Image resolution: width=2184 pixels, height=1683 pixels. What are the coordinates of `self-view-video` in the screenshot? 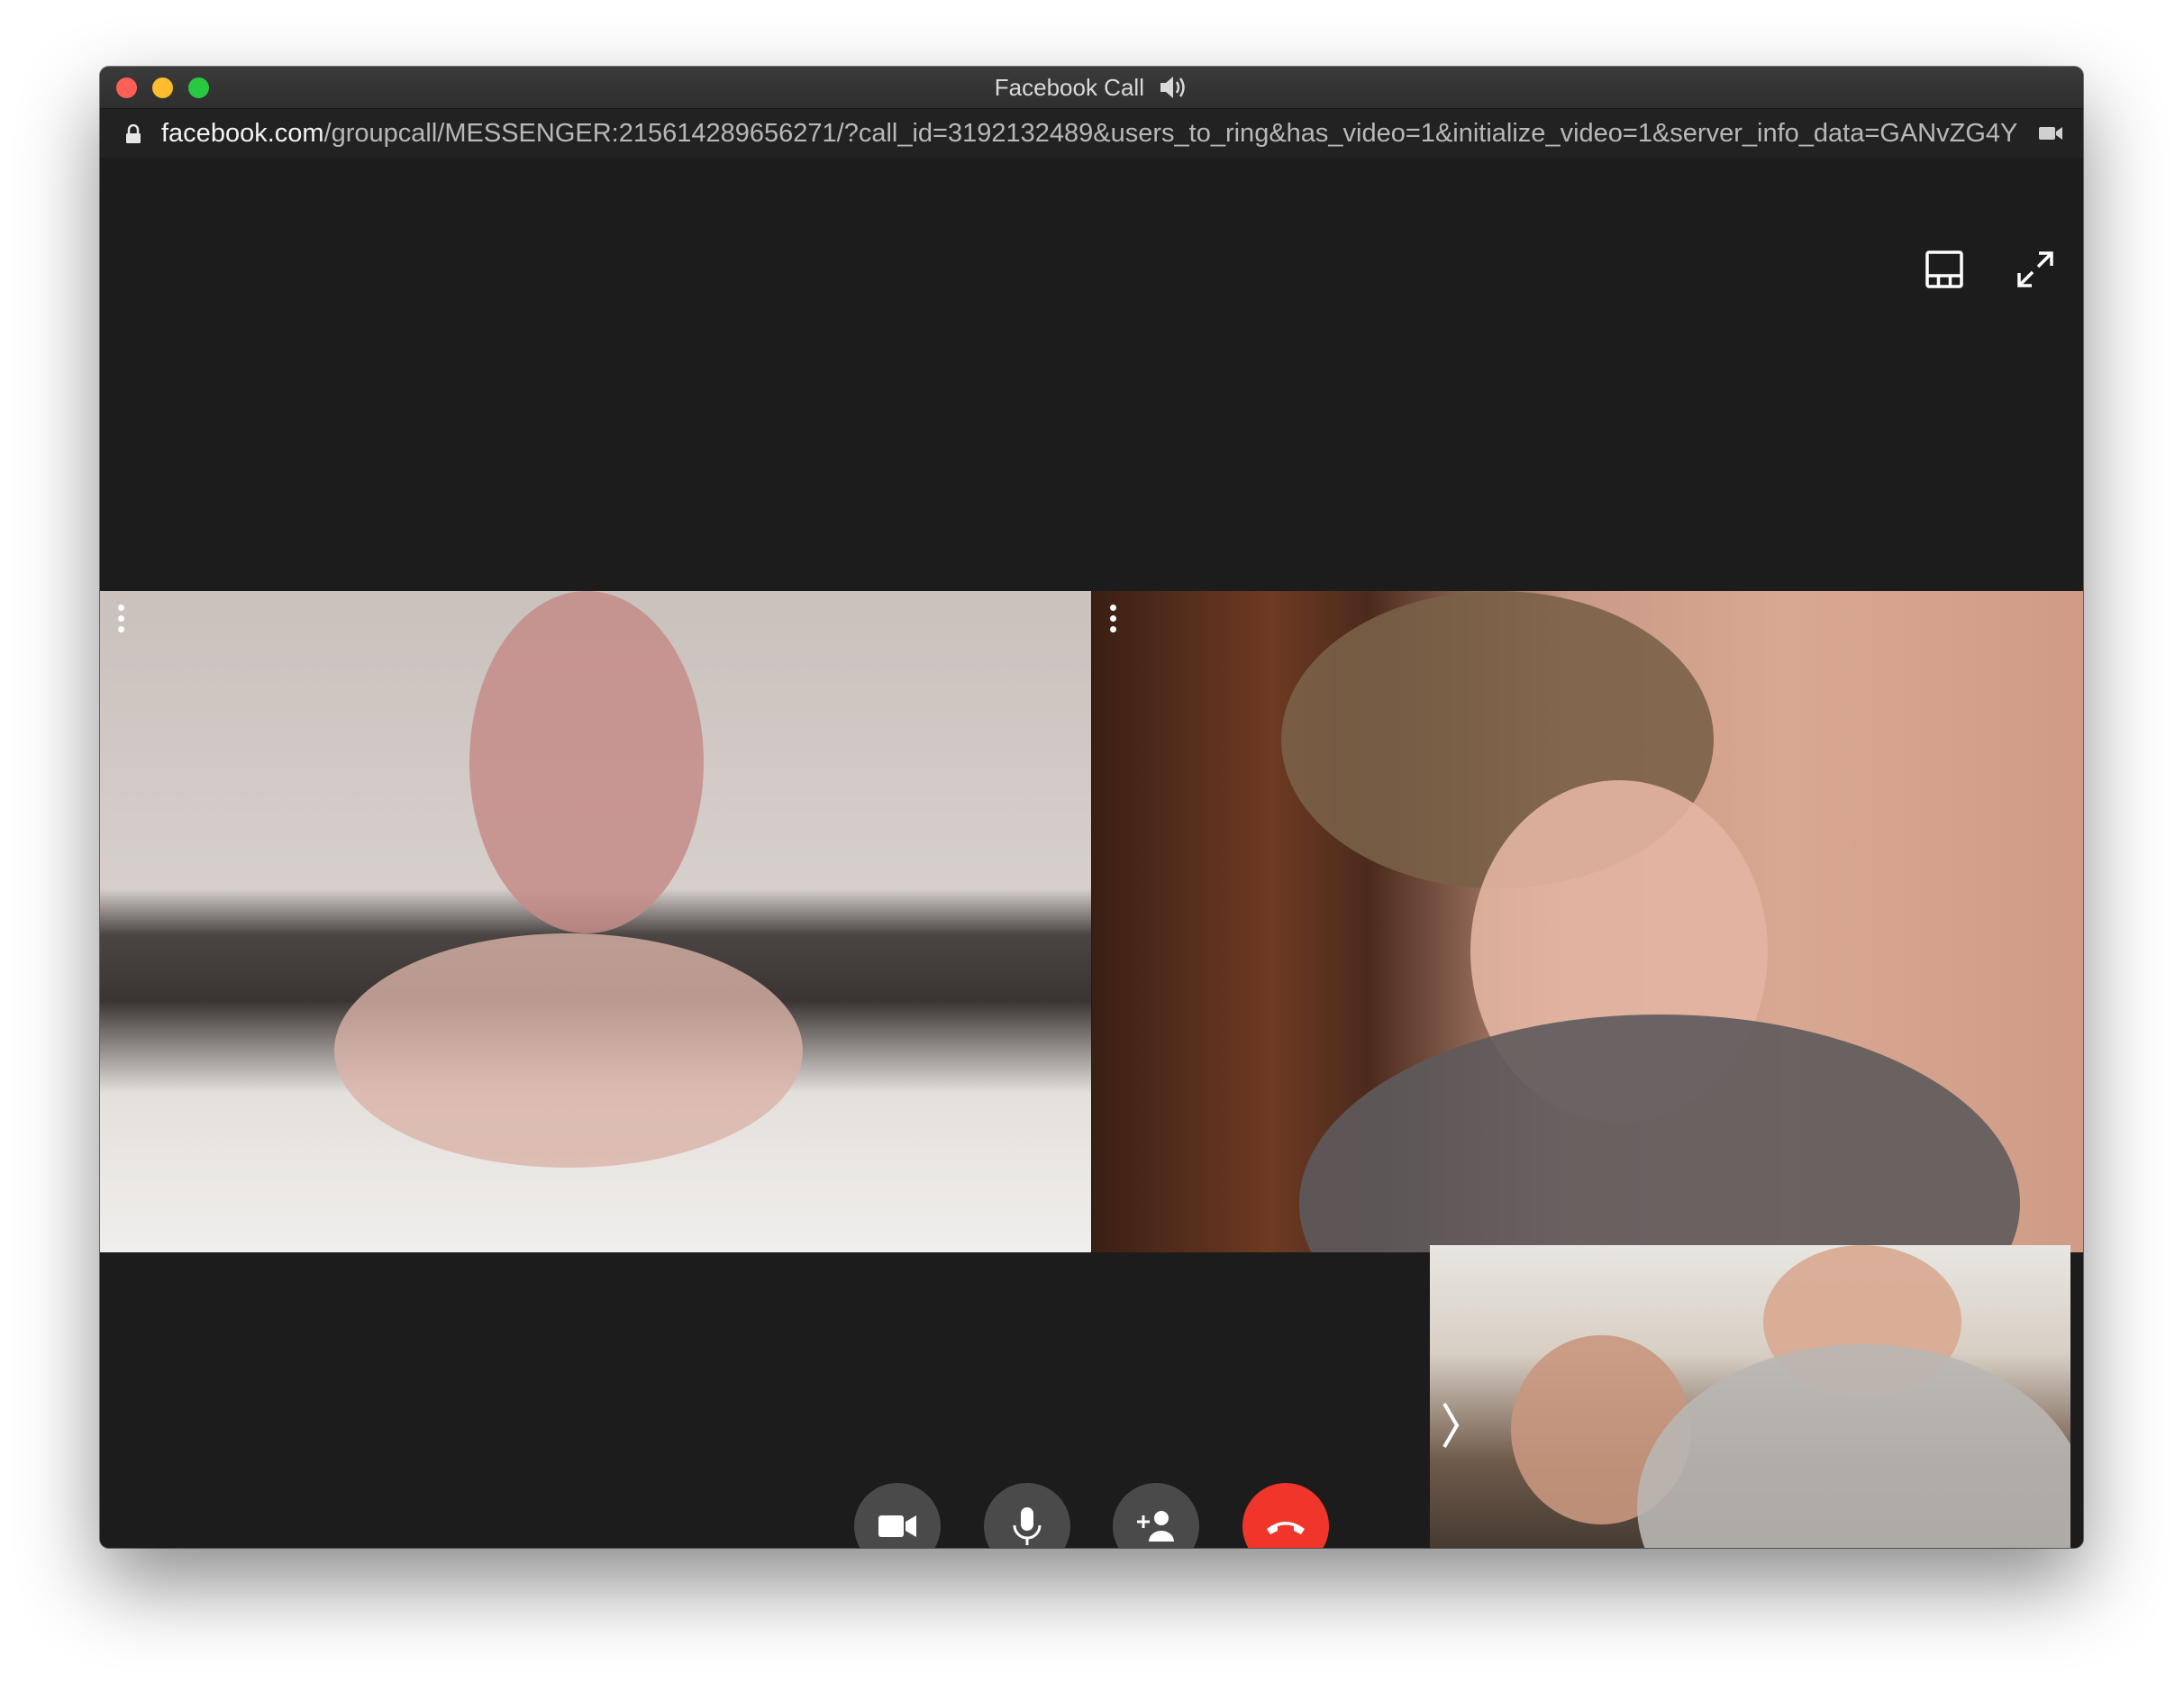 It's located at (1750, 1397).